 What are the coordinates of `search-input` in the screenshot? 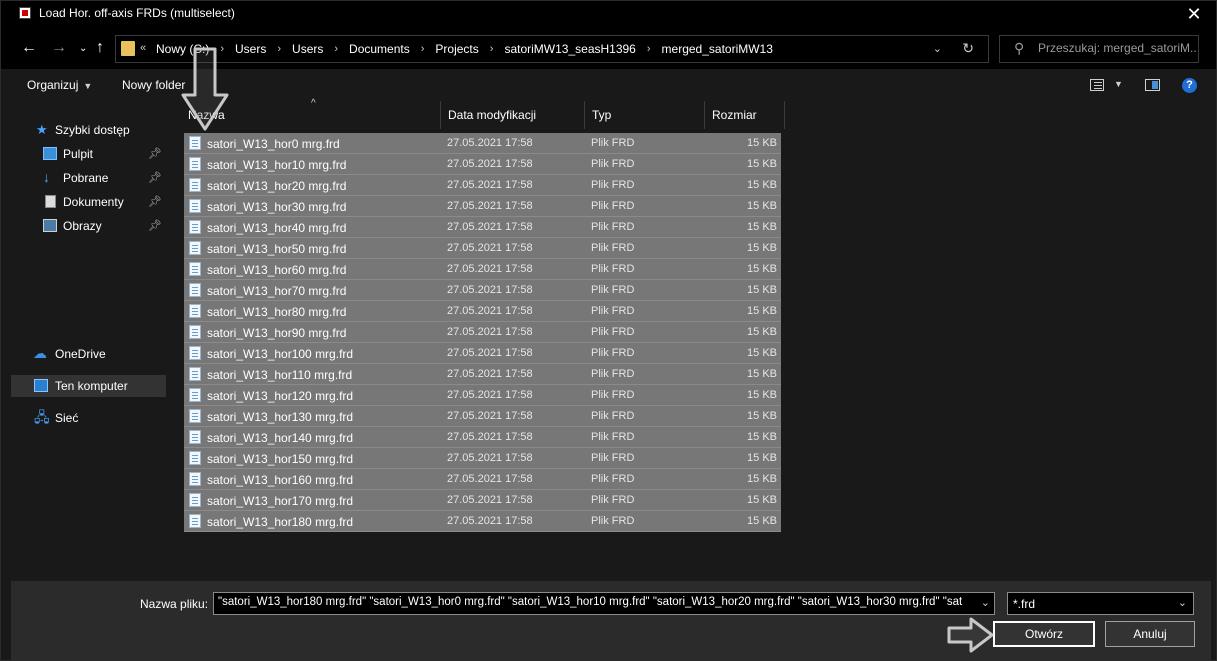 It's located at (1117, 48).